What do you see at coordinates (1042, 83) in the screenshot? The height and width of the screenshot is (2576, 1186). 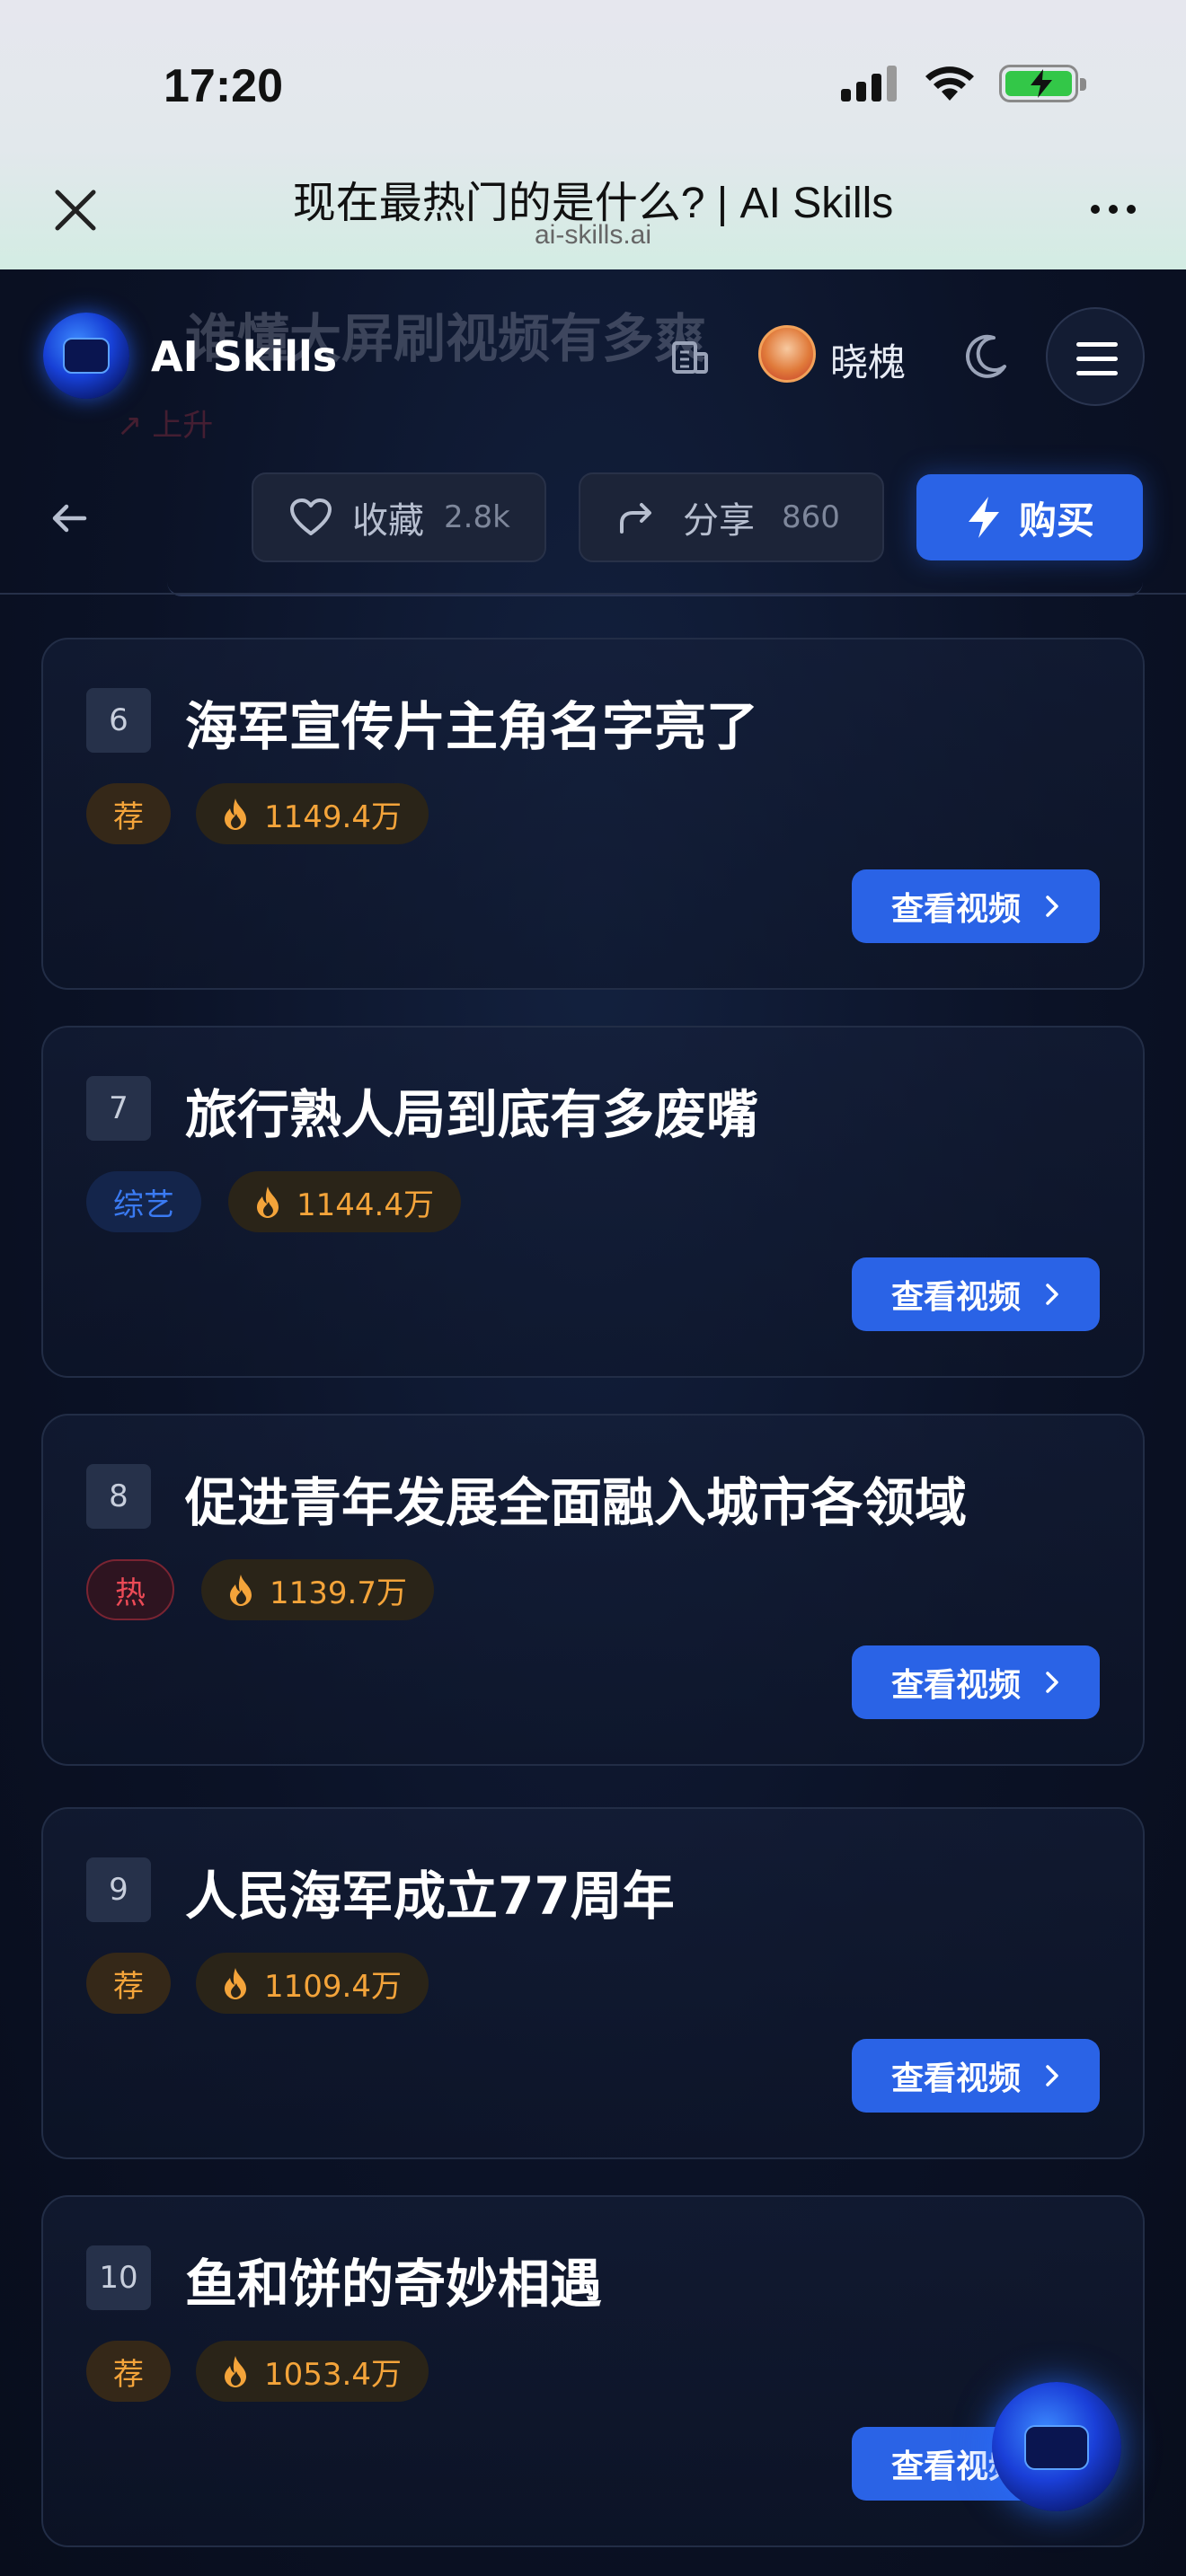 I see `battery-icon` at bounding box center [1042, 83].